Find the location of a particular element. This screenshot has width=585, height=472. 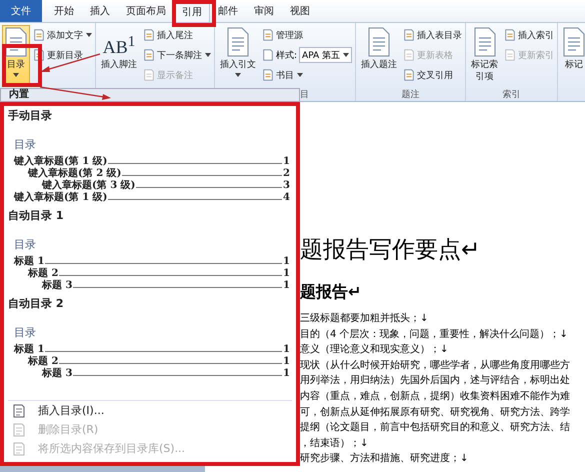

toc-gallery-item: 手动目录 目录 键入章标题(第 1 级) 1 键入章标题(第 2 级) 2 键入章标题(第 3 级) 3 键入章标题(第 1 级) 4 is located at coordinates (150, 158).